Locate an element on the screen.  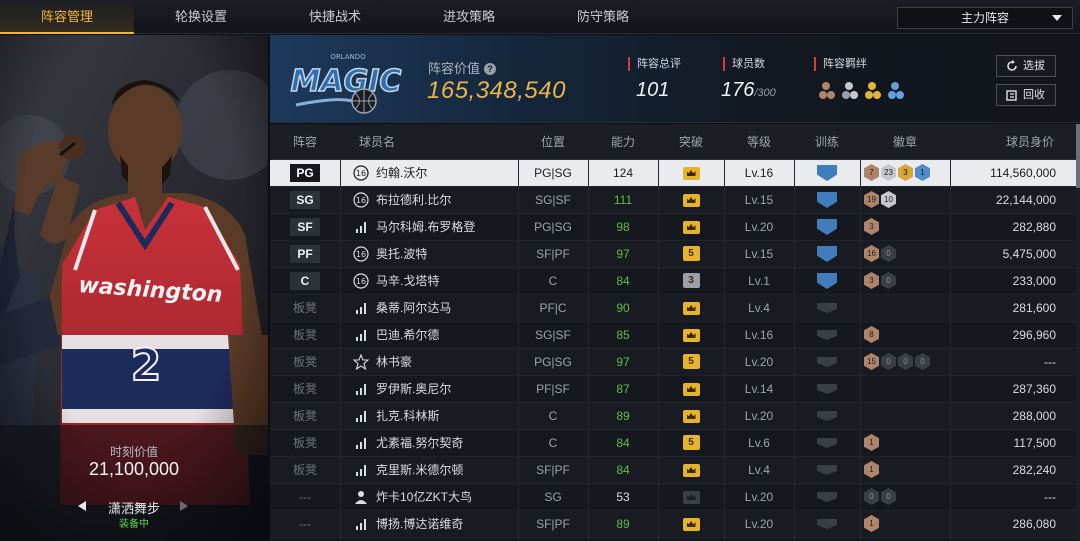
lineup-slot-cell: C is located at coordinates (305, 281).